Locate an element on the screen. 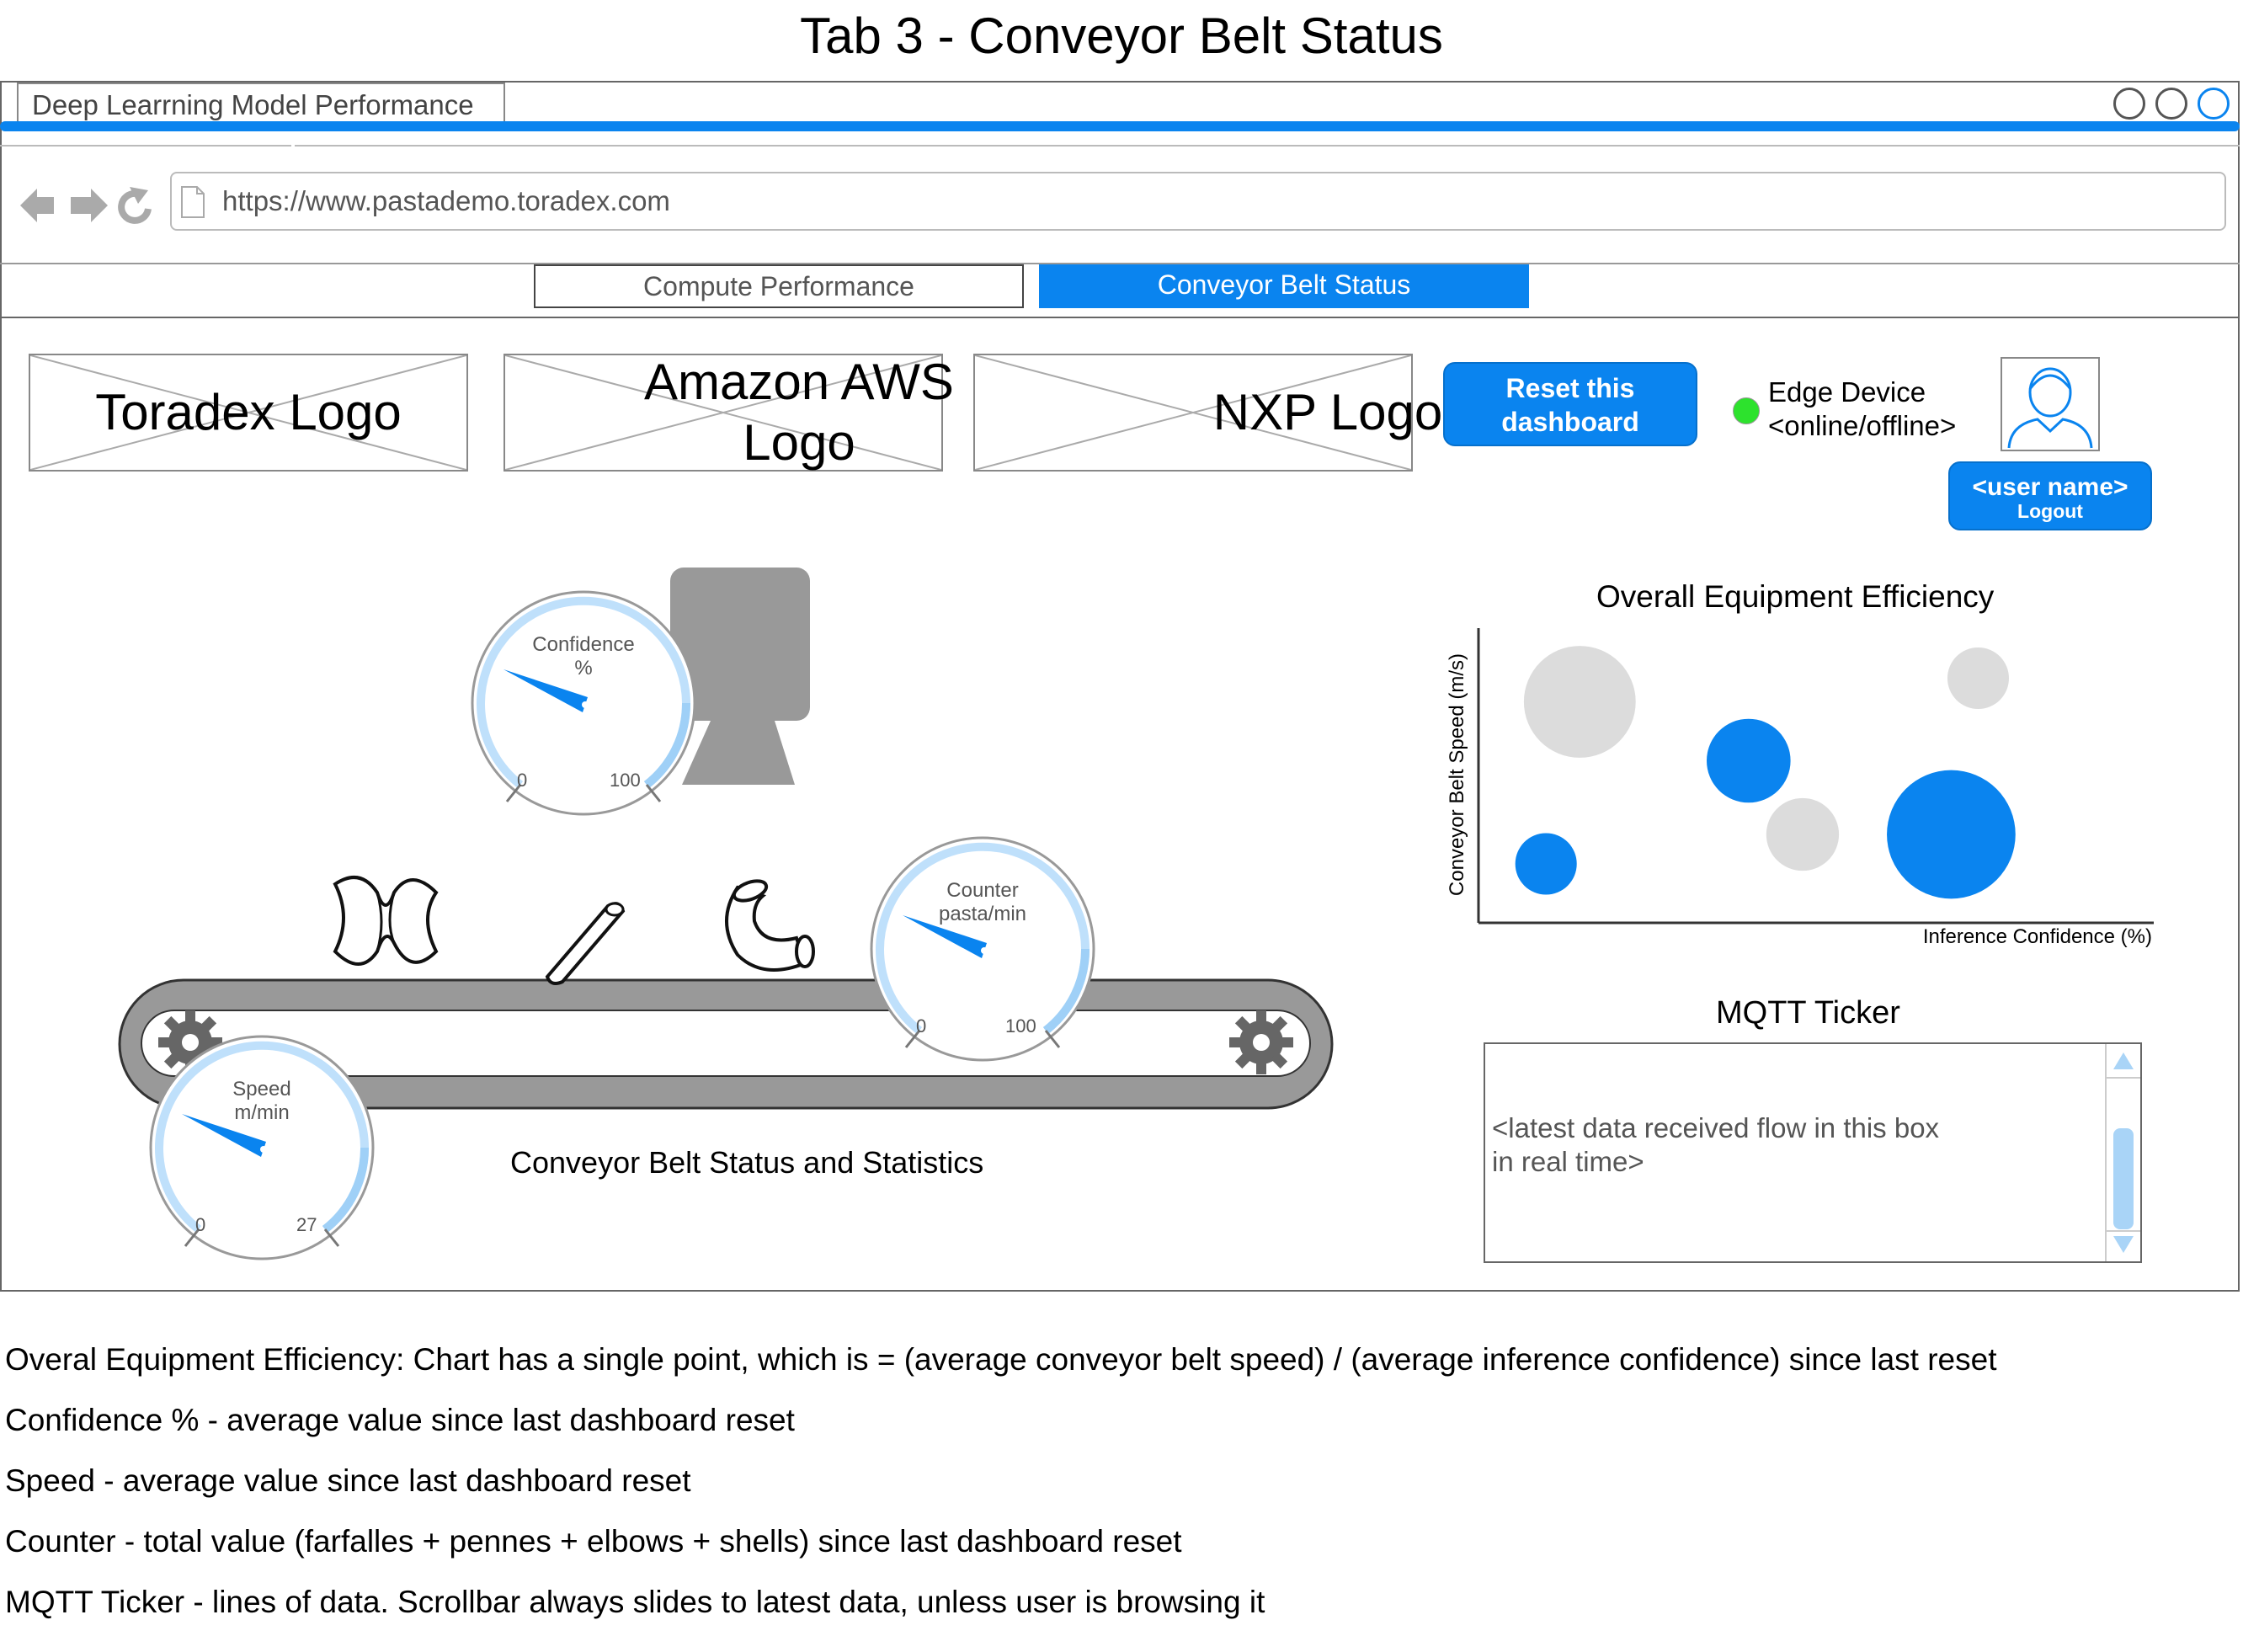 The height and width of the screenshot is (1652, 2243). url-text: https://www.pastademo.toradex.com is located at coordinates (446, 200).